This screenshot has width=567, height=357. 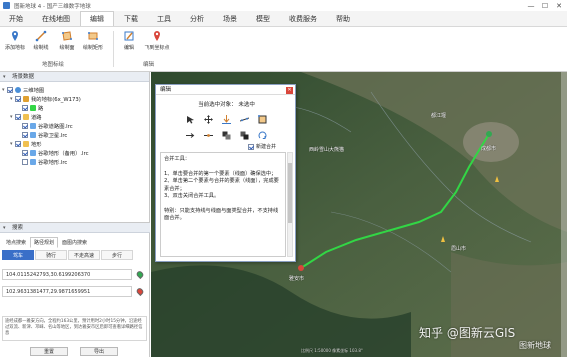 I want to click on maximize-button: ☐, so click(x=545, y=5).